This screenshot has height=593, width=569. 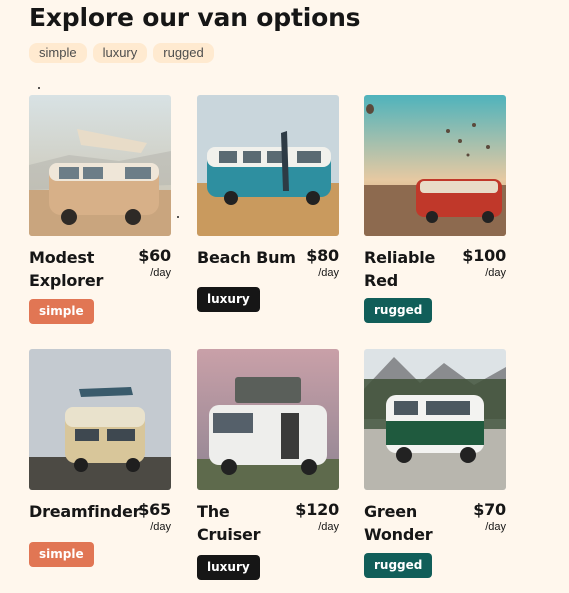 I want to click on white-van-image, so click(x=268, y=419).